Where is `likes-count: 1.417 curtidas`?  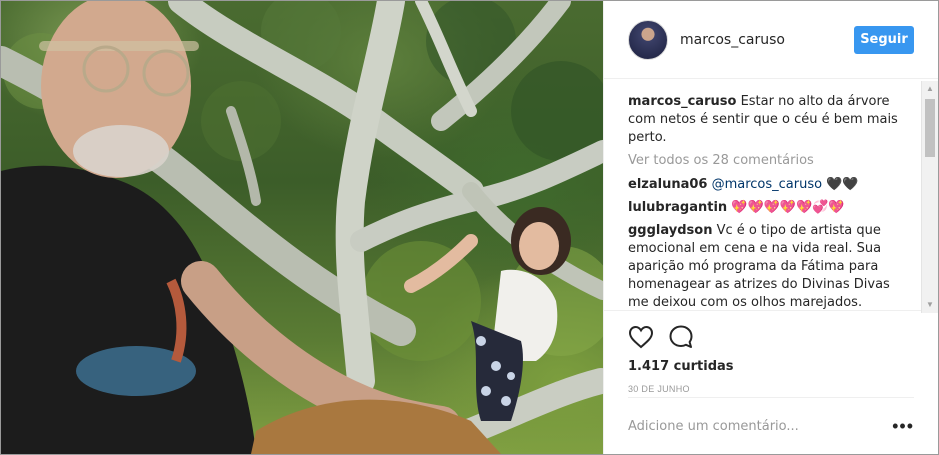
likes-count: 1.417 curtidas is located at coordinates (771, 364).